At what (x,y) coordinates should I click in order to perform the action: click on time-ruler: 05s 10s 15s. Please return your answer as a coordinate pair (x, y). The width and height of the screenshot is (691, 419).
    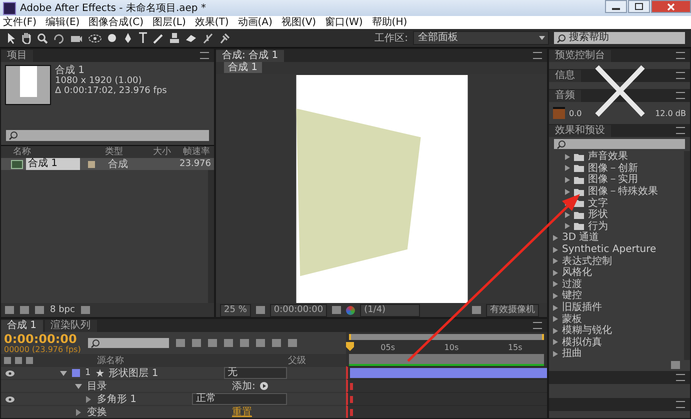
    Looking at the image, I should click on (446, 347).